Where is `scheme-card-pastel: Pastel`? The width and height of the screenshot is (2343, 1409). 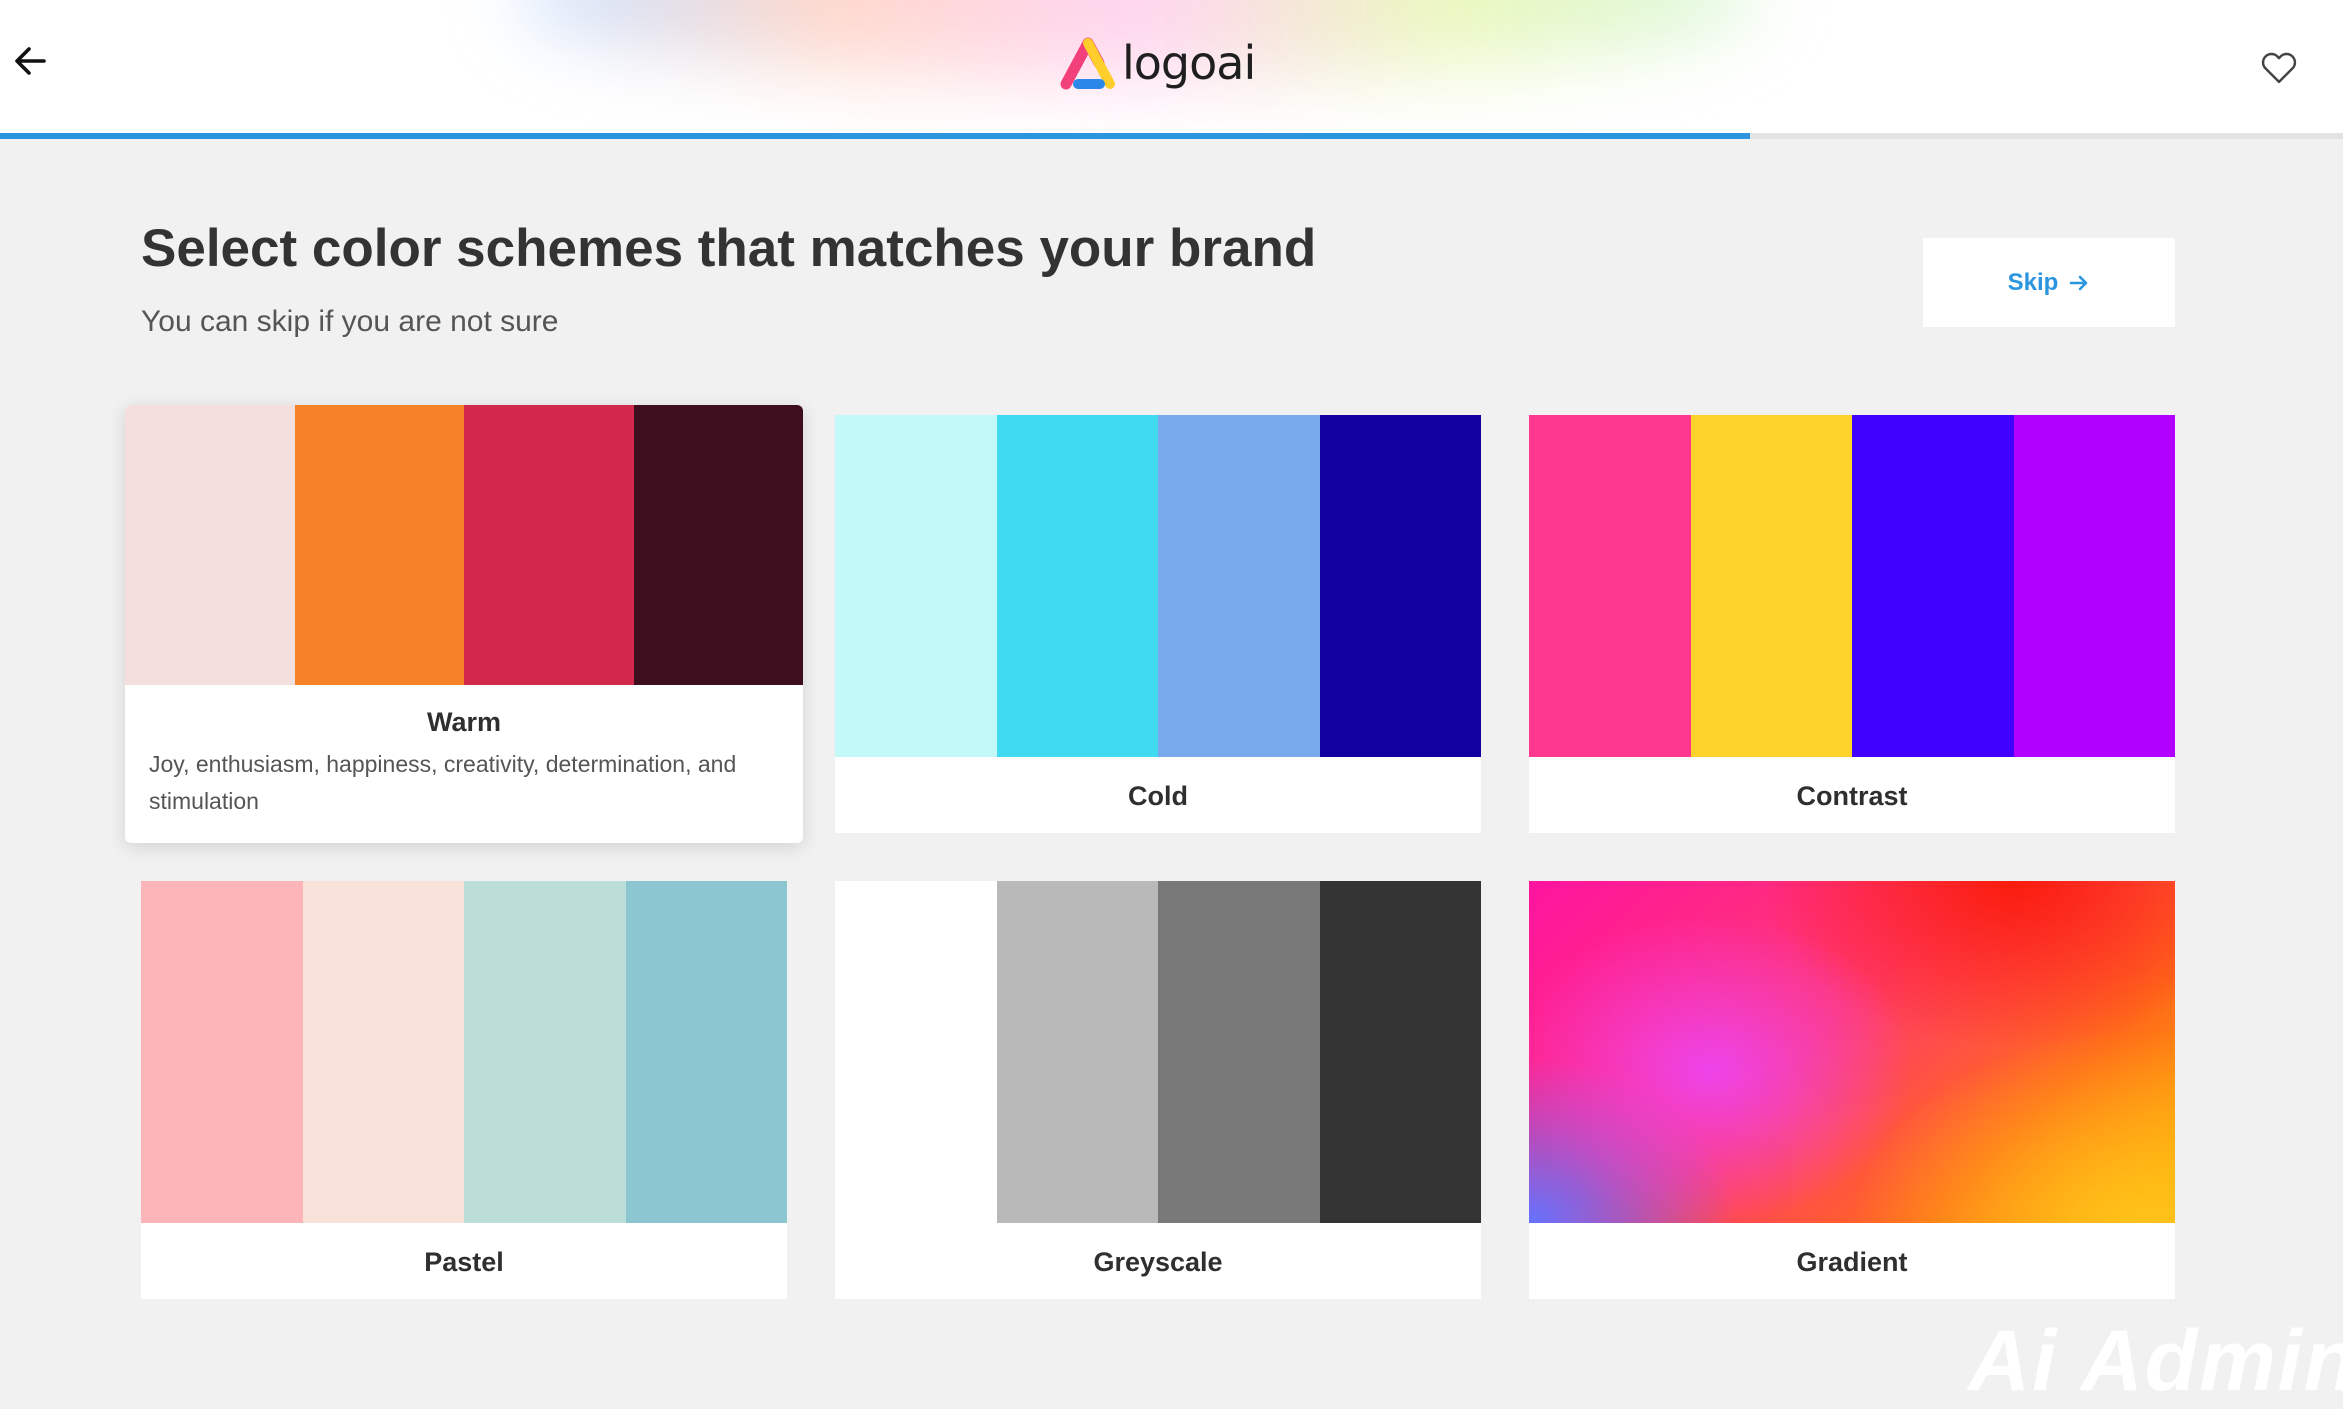 scheme-card-pastel: Pastel is located at coordinates (464, 1090).